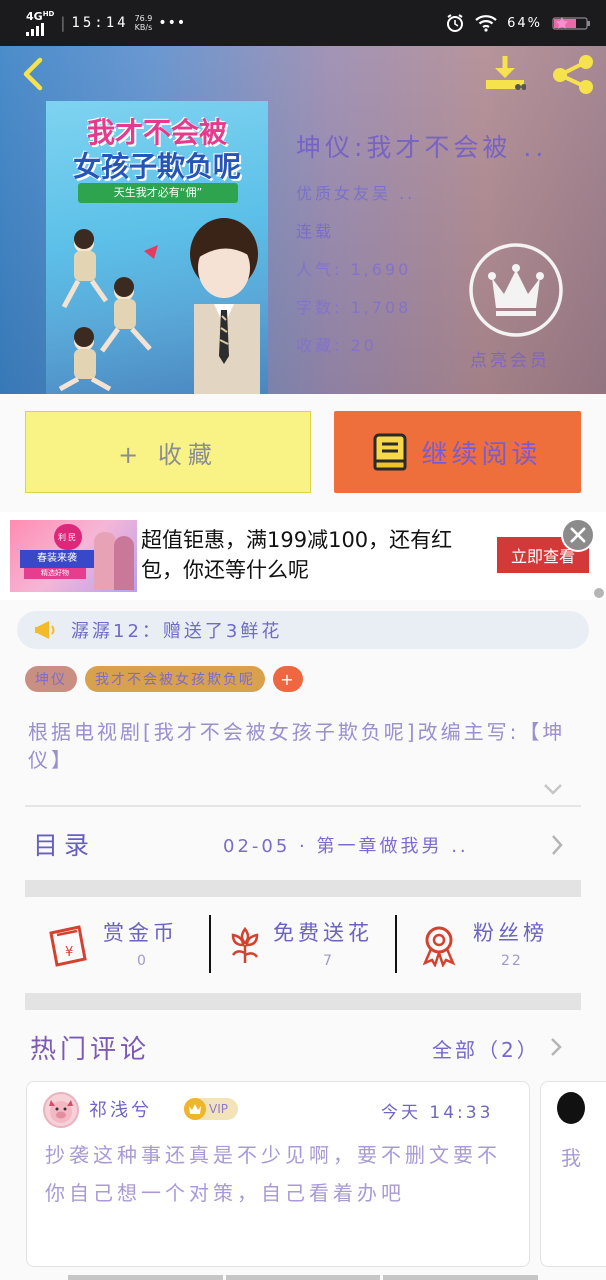 This screenshot has height=1280, width=606. Describe the element at coordinates (68, 537) in the screenshot. I see `ad-image-tag: 利民` at that location.